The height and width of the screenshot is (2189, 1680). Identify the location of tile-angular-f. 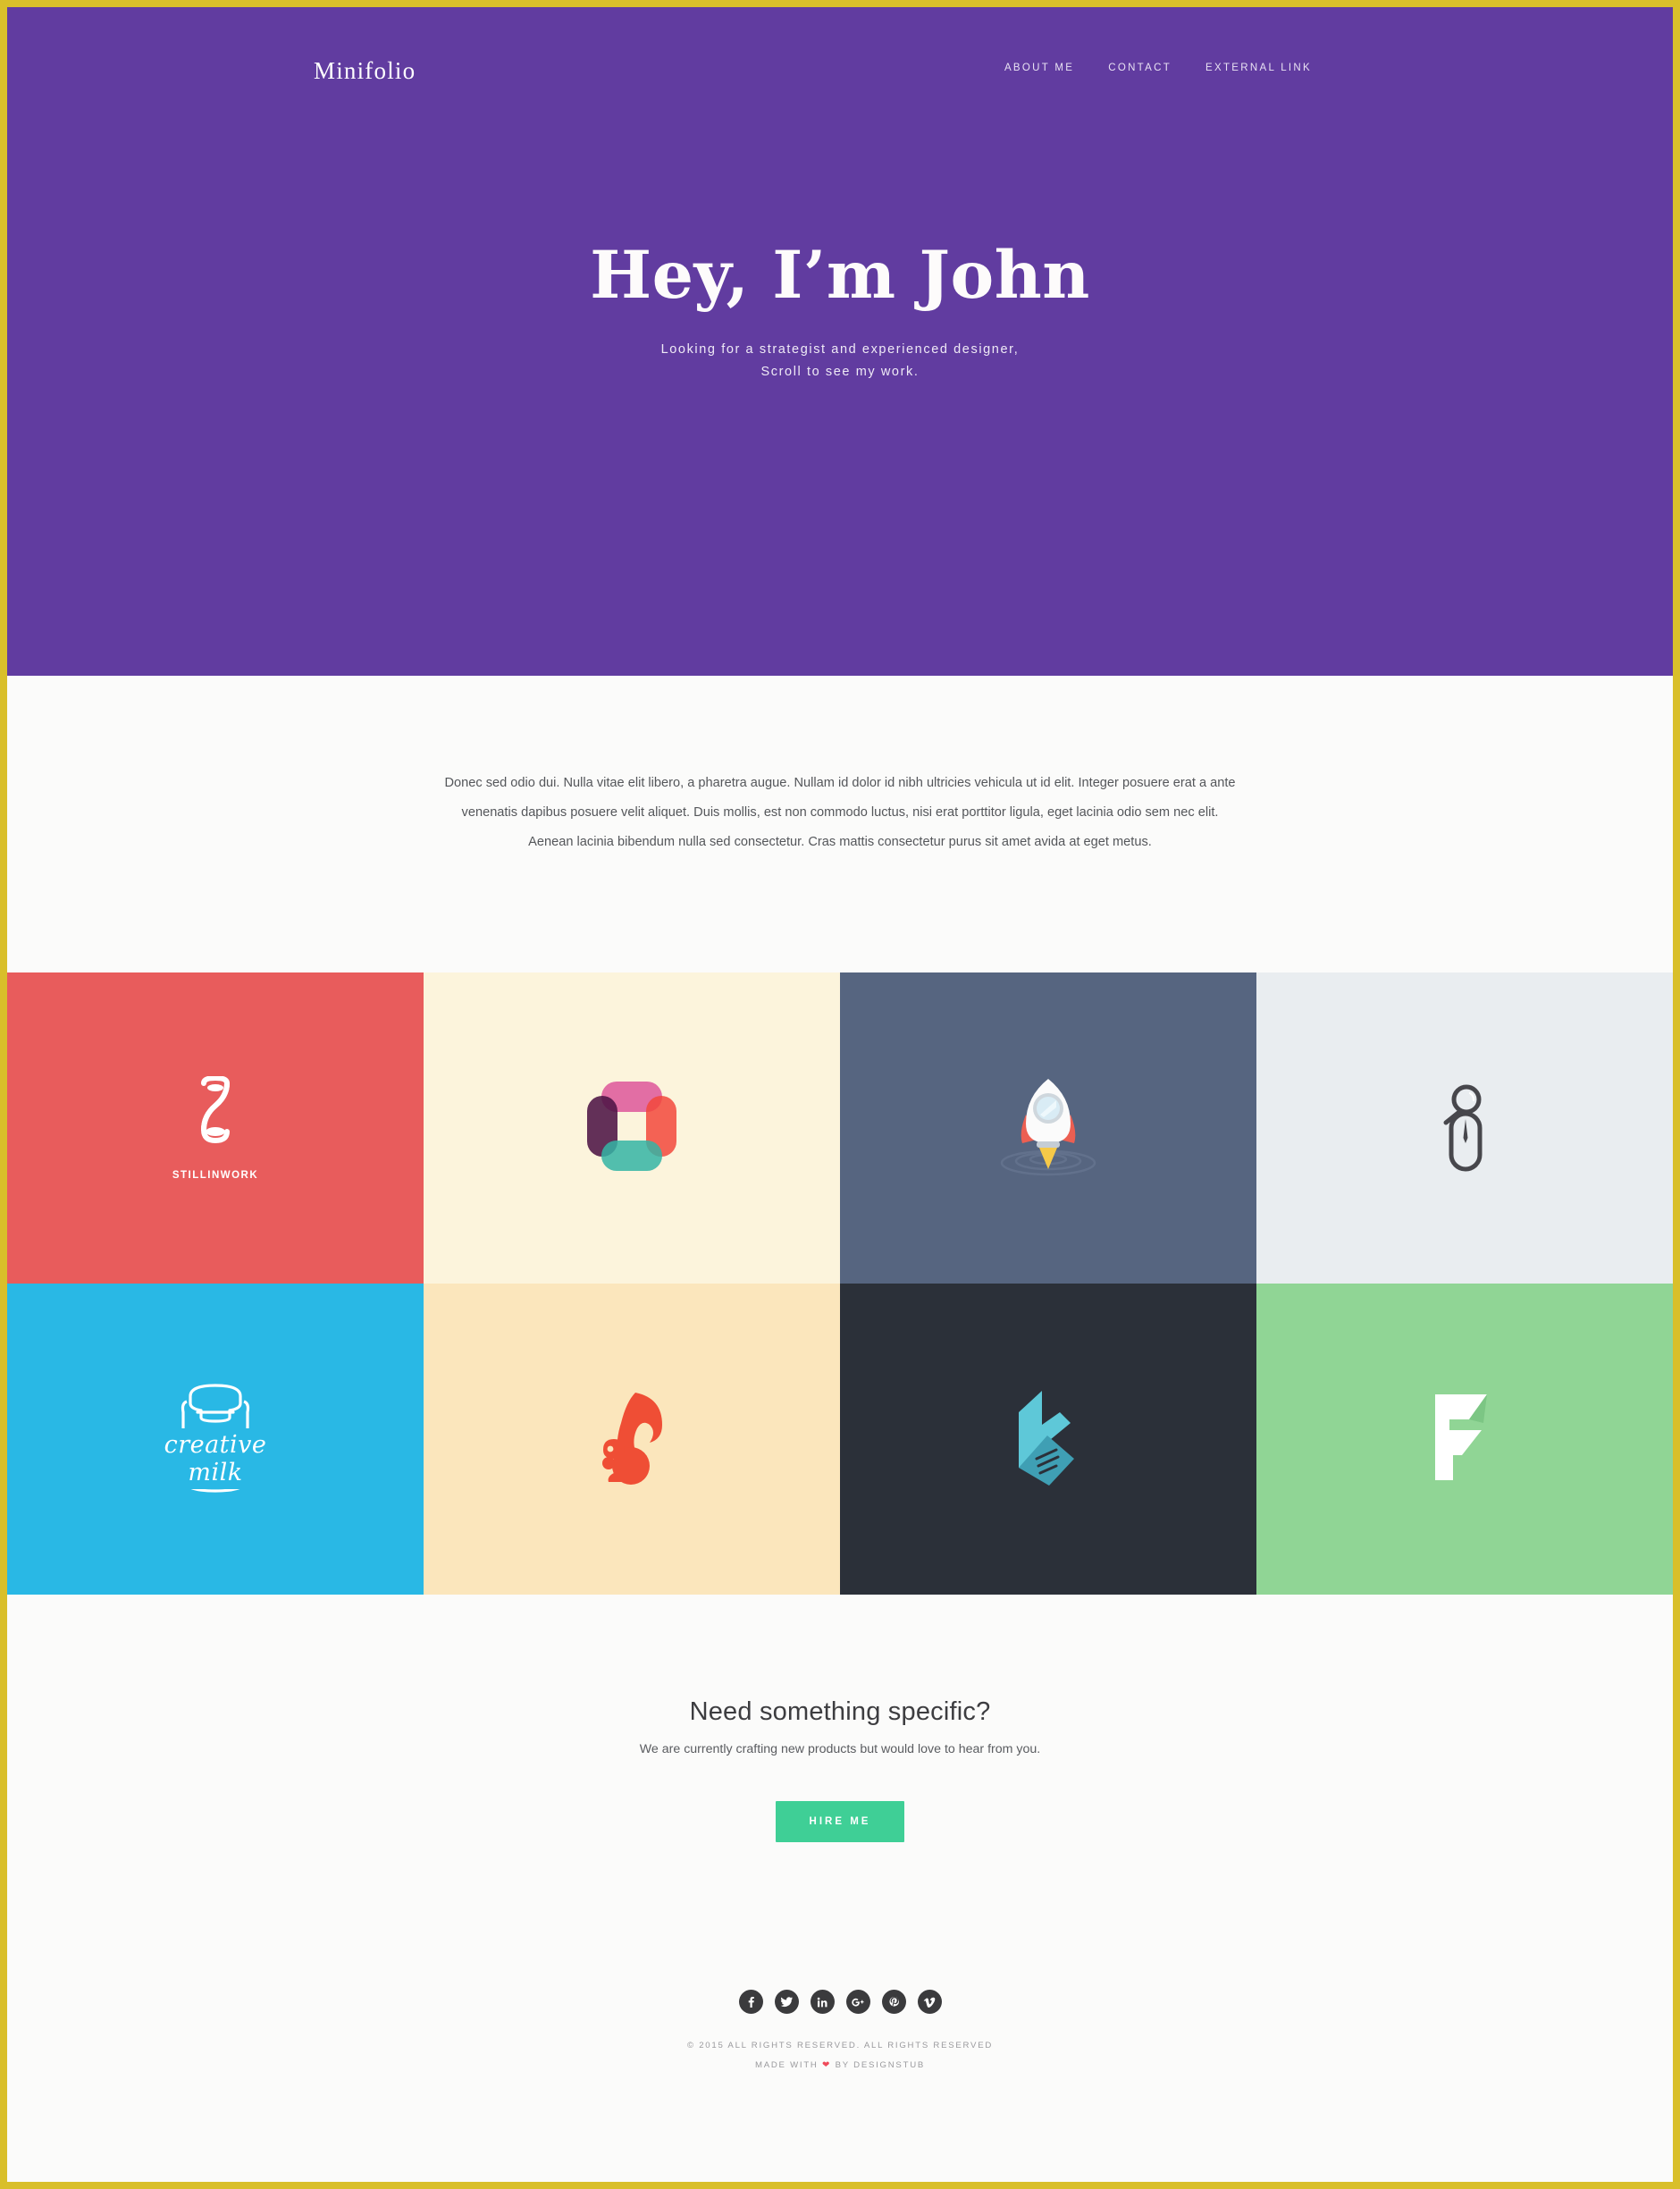
(1464, 1439).